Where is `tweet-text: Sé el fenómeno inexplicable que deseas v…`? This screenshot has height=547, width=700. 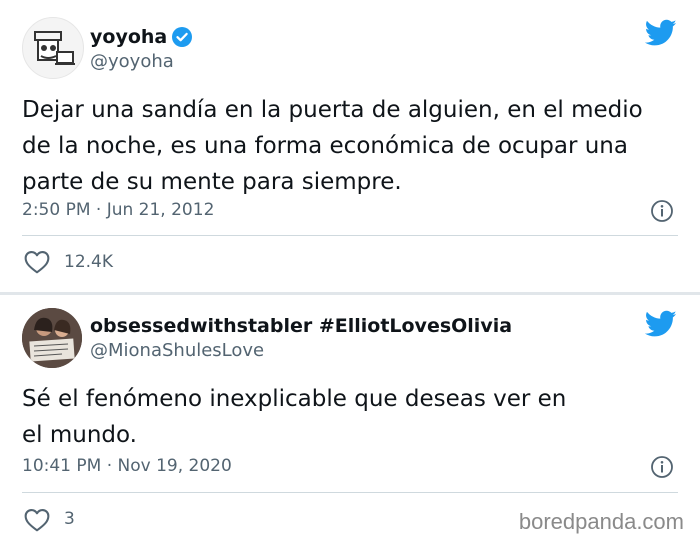 tweet-text: Sé el fenómeno inexplicable que deseas v… is located at coordinates (352, 417).